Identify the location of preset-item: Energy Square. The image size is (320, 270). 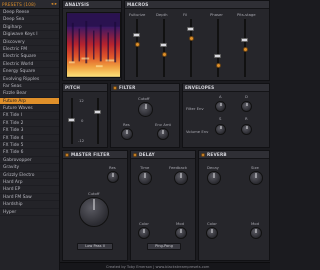
(29, 72).